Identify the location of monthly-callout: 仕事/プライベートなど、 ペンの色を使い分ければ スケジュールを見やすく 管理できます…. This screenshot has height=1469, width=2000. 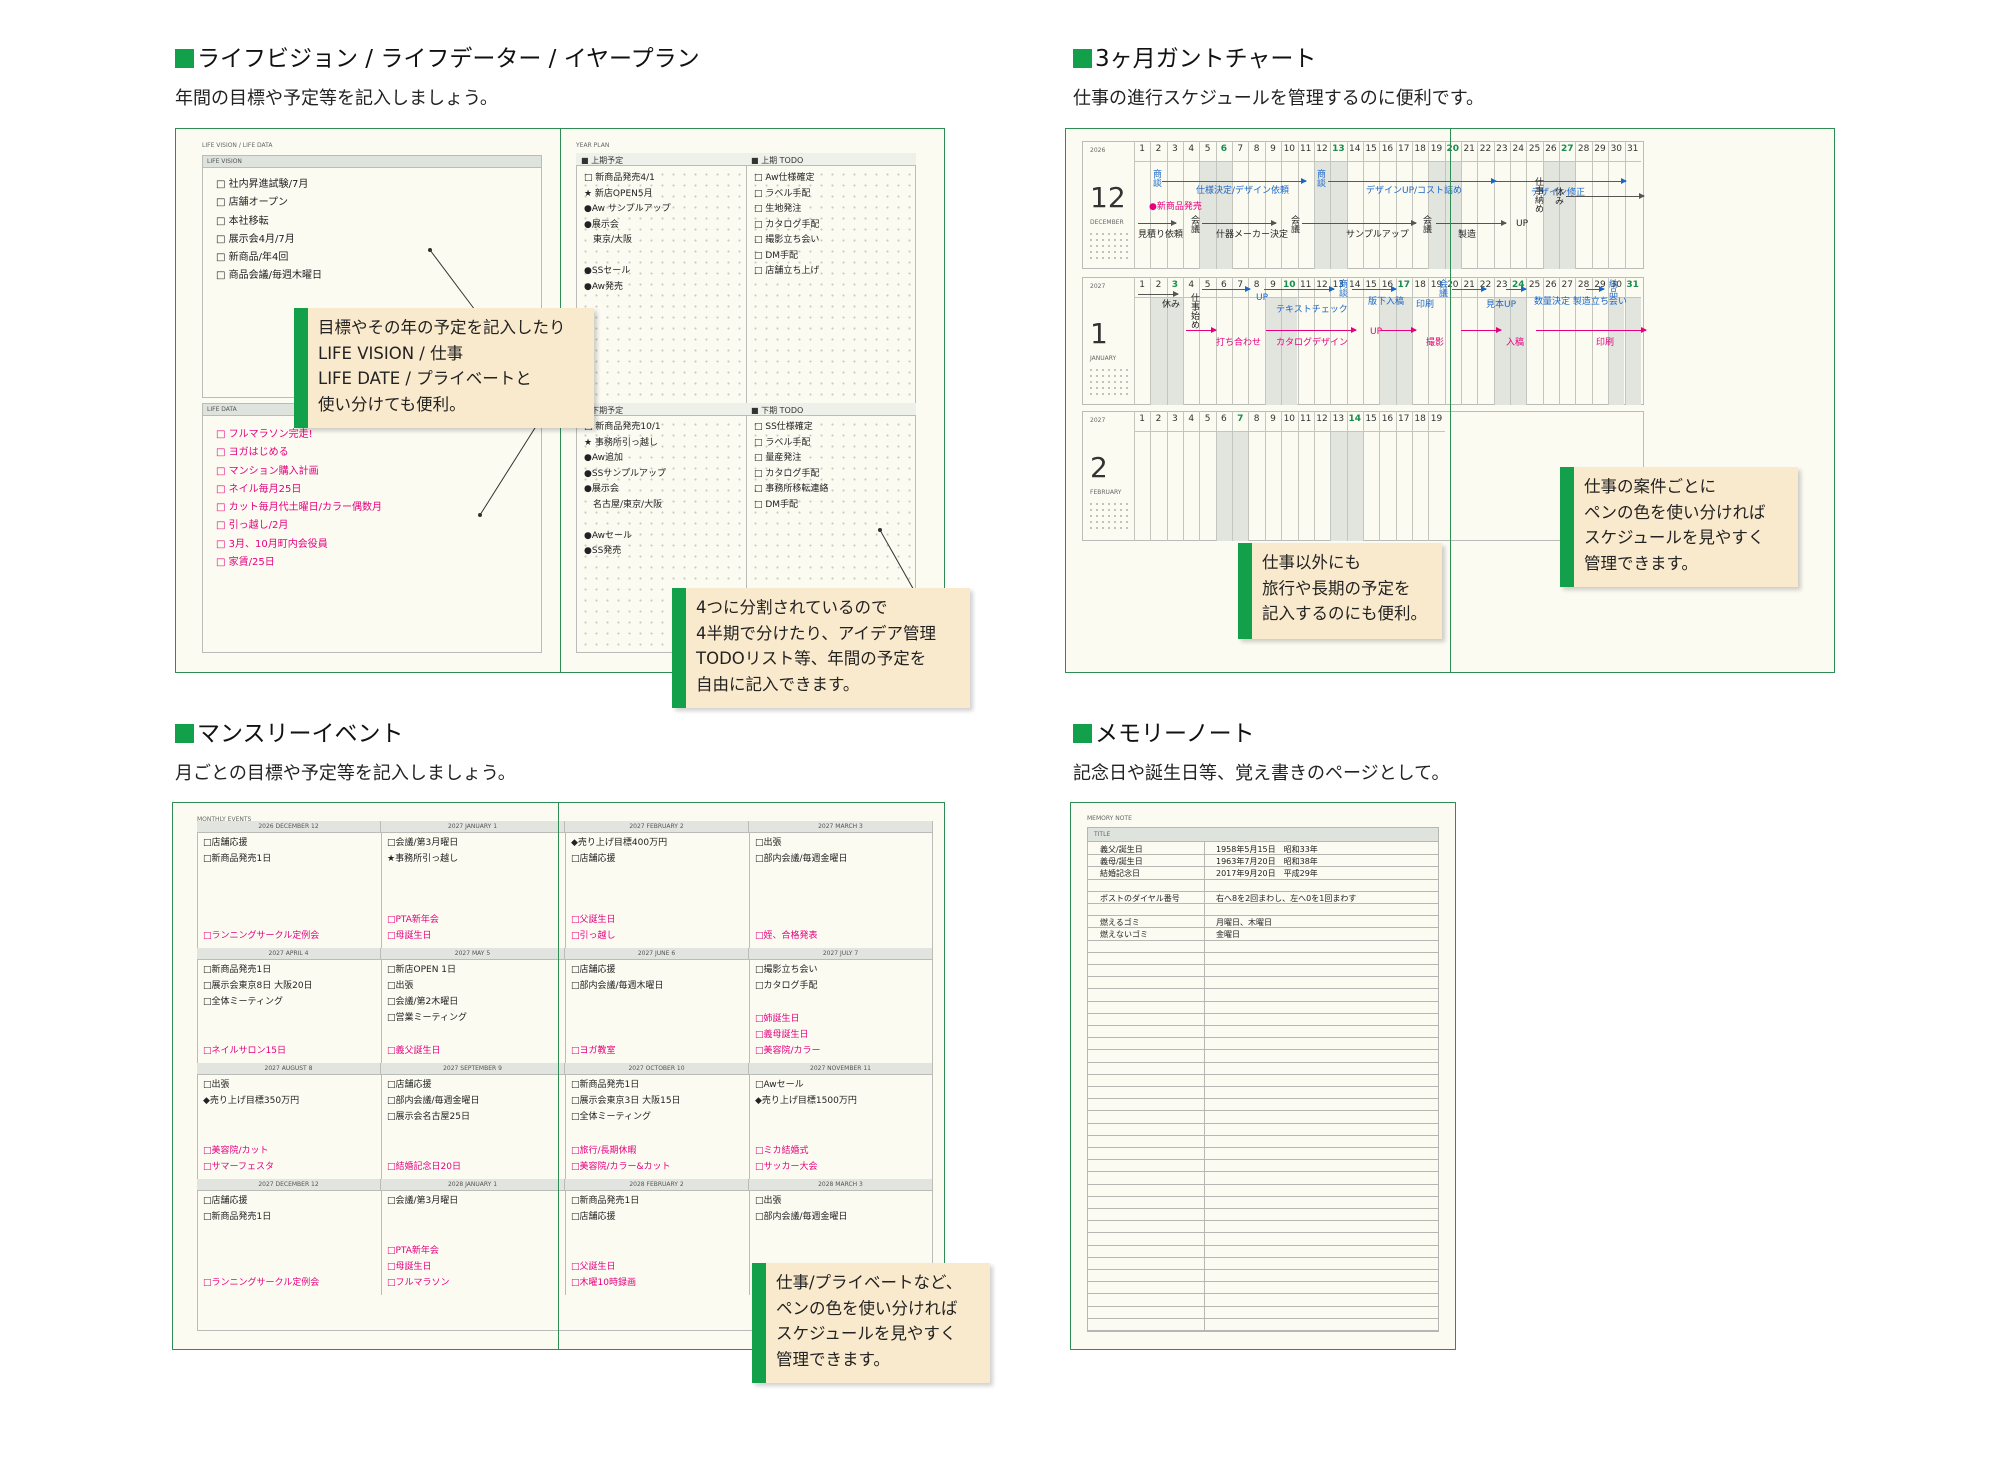
(871, 1323).